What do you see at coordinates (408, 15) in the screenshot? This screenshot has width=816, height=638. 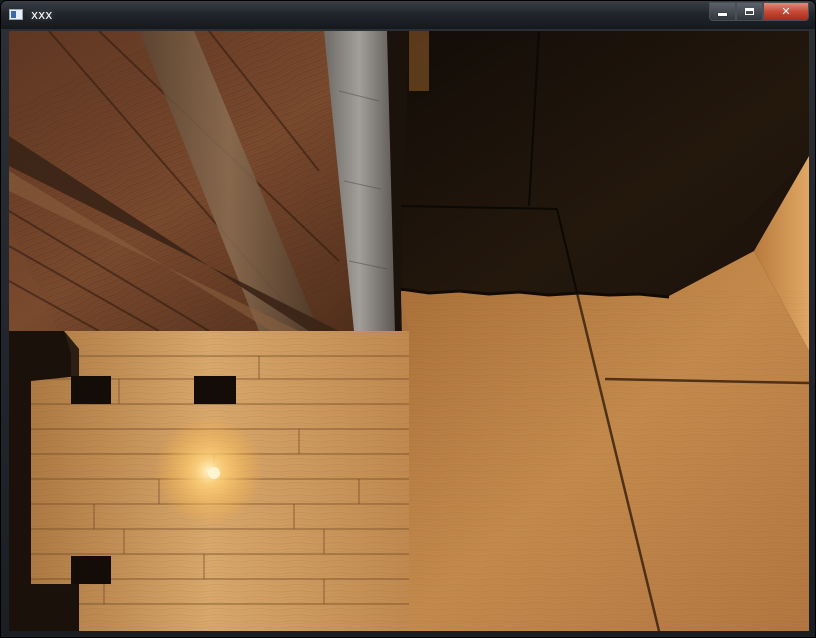 I see `title-bar: xxx ✕` at bounding box center [408, 15].